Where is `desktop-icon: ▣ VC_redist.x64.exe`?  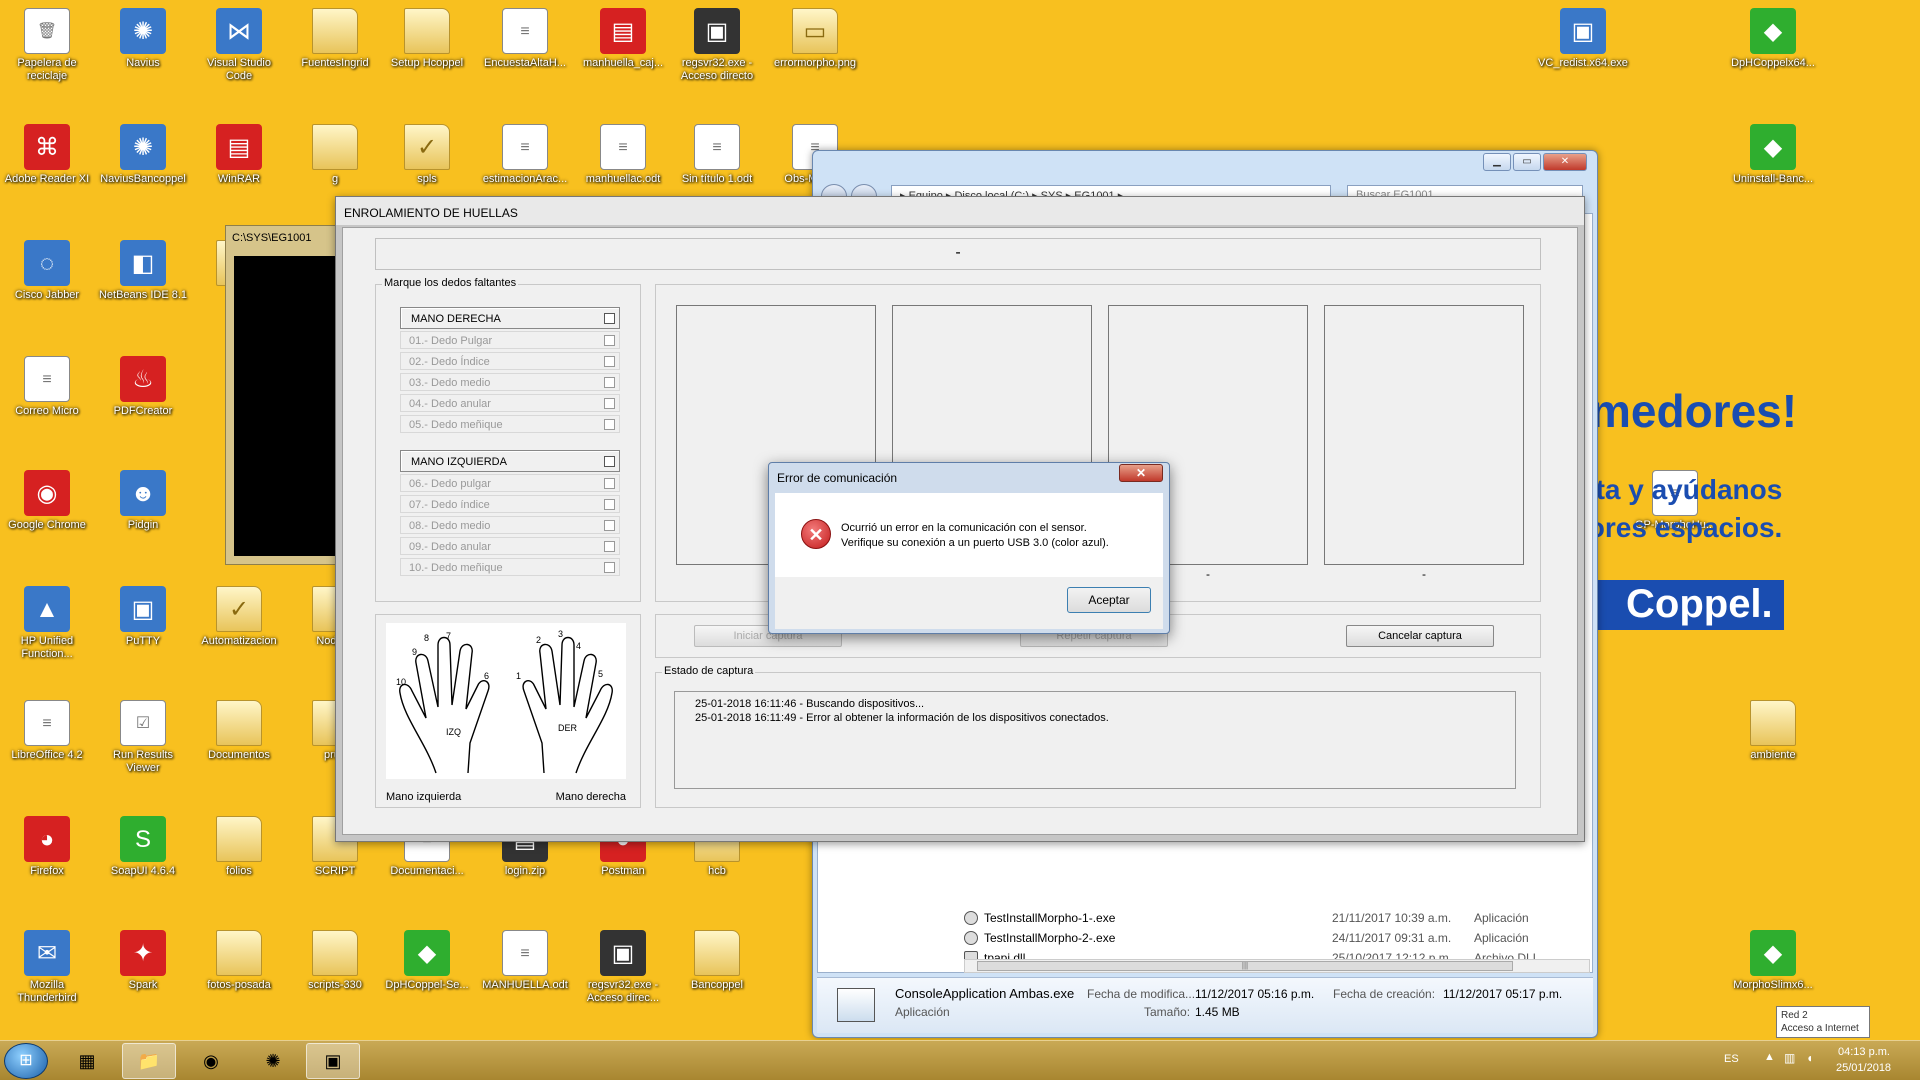
desktop-icon: ▣ VC_redist.x64.exe is located at coordinates (1583, 37).